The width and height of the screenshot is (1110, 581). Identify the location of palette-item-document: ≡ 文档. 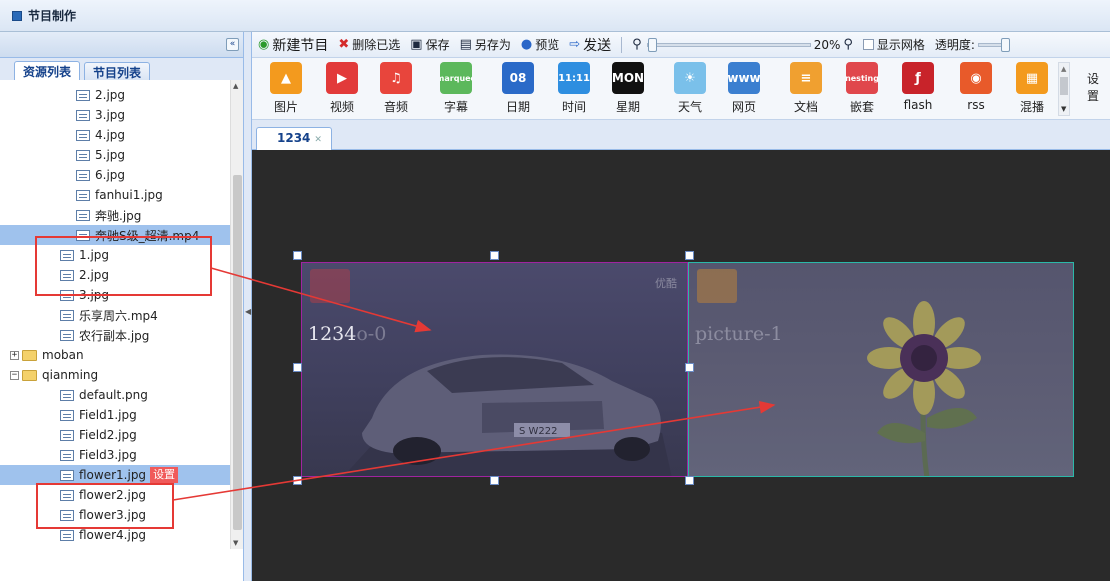
(806, 90).